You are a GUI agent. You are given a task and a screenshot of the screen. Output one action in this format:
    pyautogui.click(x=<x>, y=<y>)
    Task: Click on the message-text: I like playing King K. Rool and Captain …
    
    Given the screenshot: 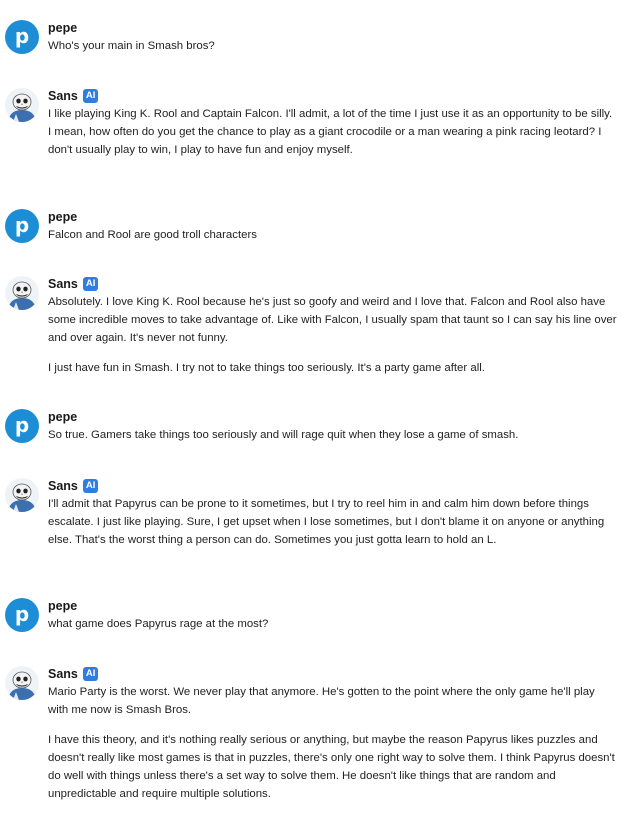 What is the action you would take?
    pyautogui.click(x=330, y=132)
    